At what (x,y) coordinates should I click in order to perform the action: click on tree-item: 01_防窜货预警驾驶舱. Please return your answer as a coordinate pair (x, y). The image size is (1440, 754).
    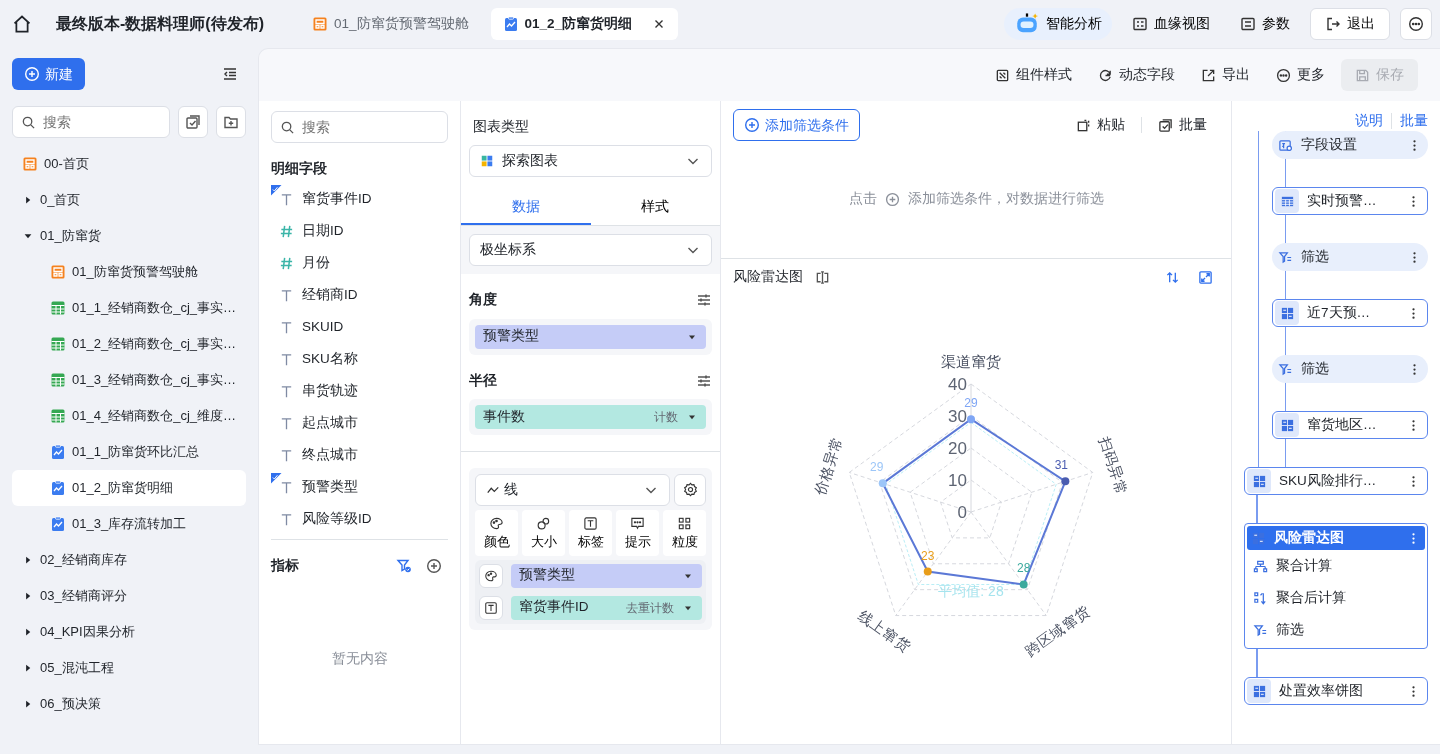
    Looking at the image, I should click on (129, 272).